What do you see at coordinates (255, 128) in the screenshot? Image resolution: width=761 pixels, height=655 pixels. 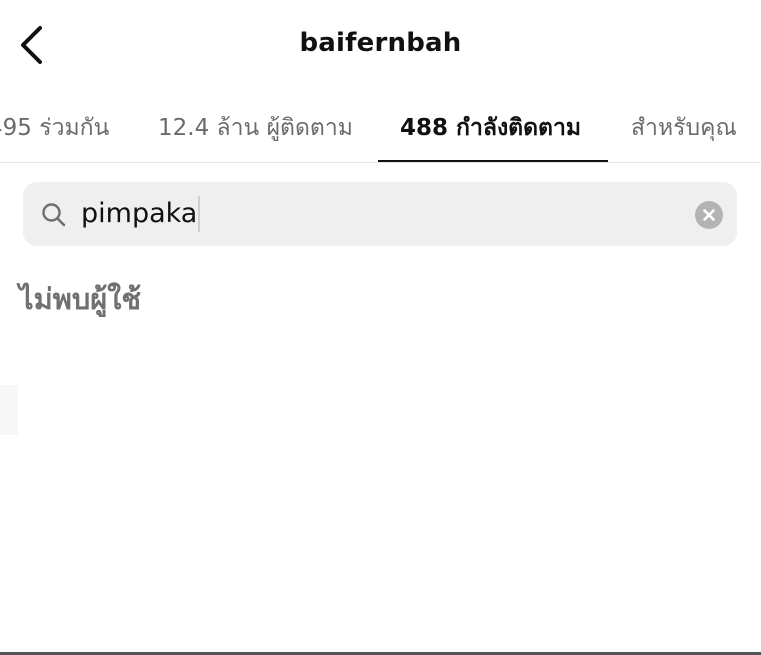 I see `tab-followers: 12.4 ล้าน ผู้ติดตาม` at bounding box center [255, 128].